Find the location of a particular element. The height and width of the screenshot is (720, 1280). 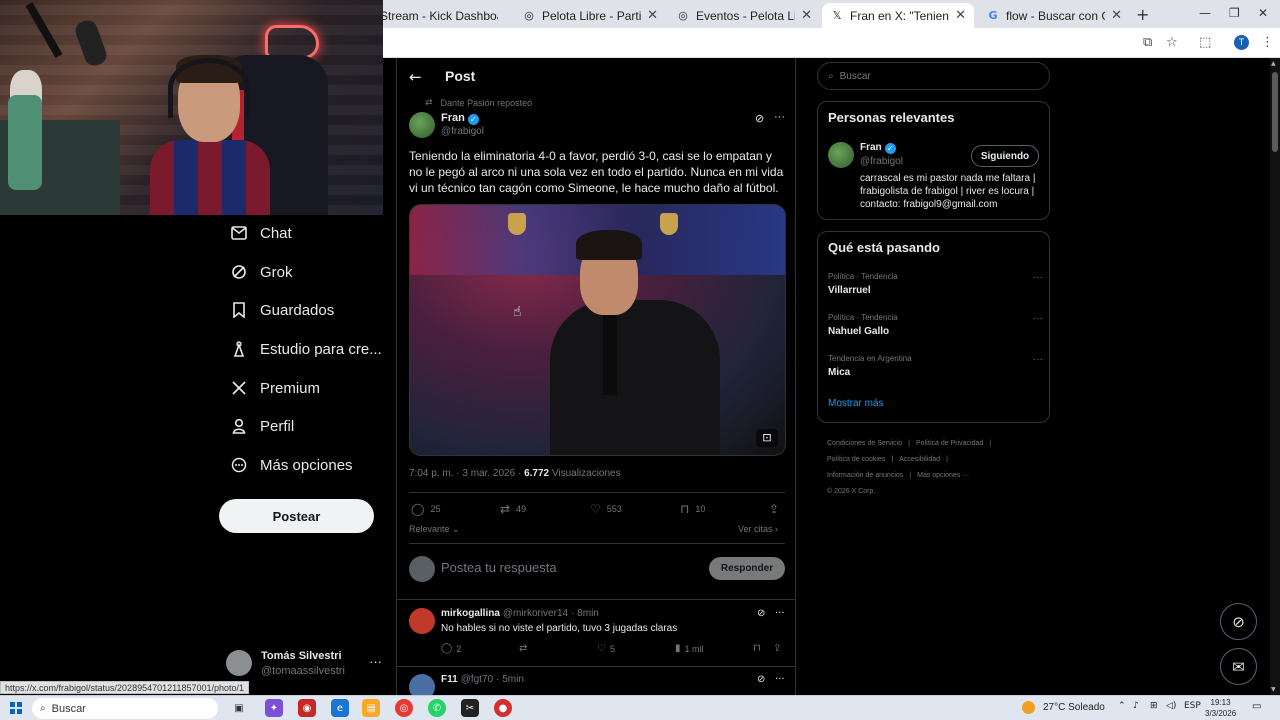

account-switcher: Tomás Silvestri @tomaassilvestri ··· is located at coordinates (306, 664).